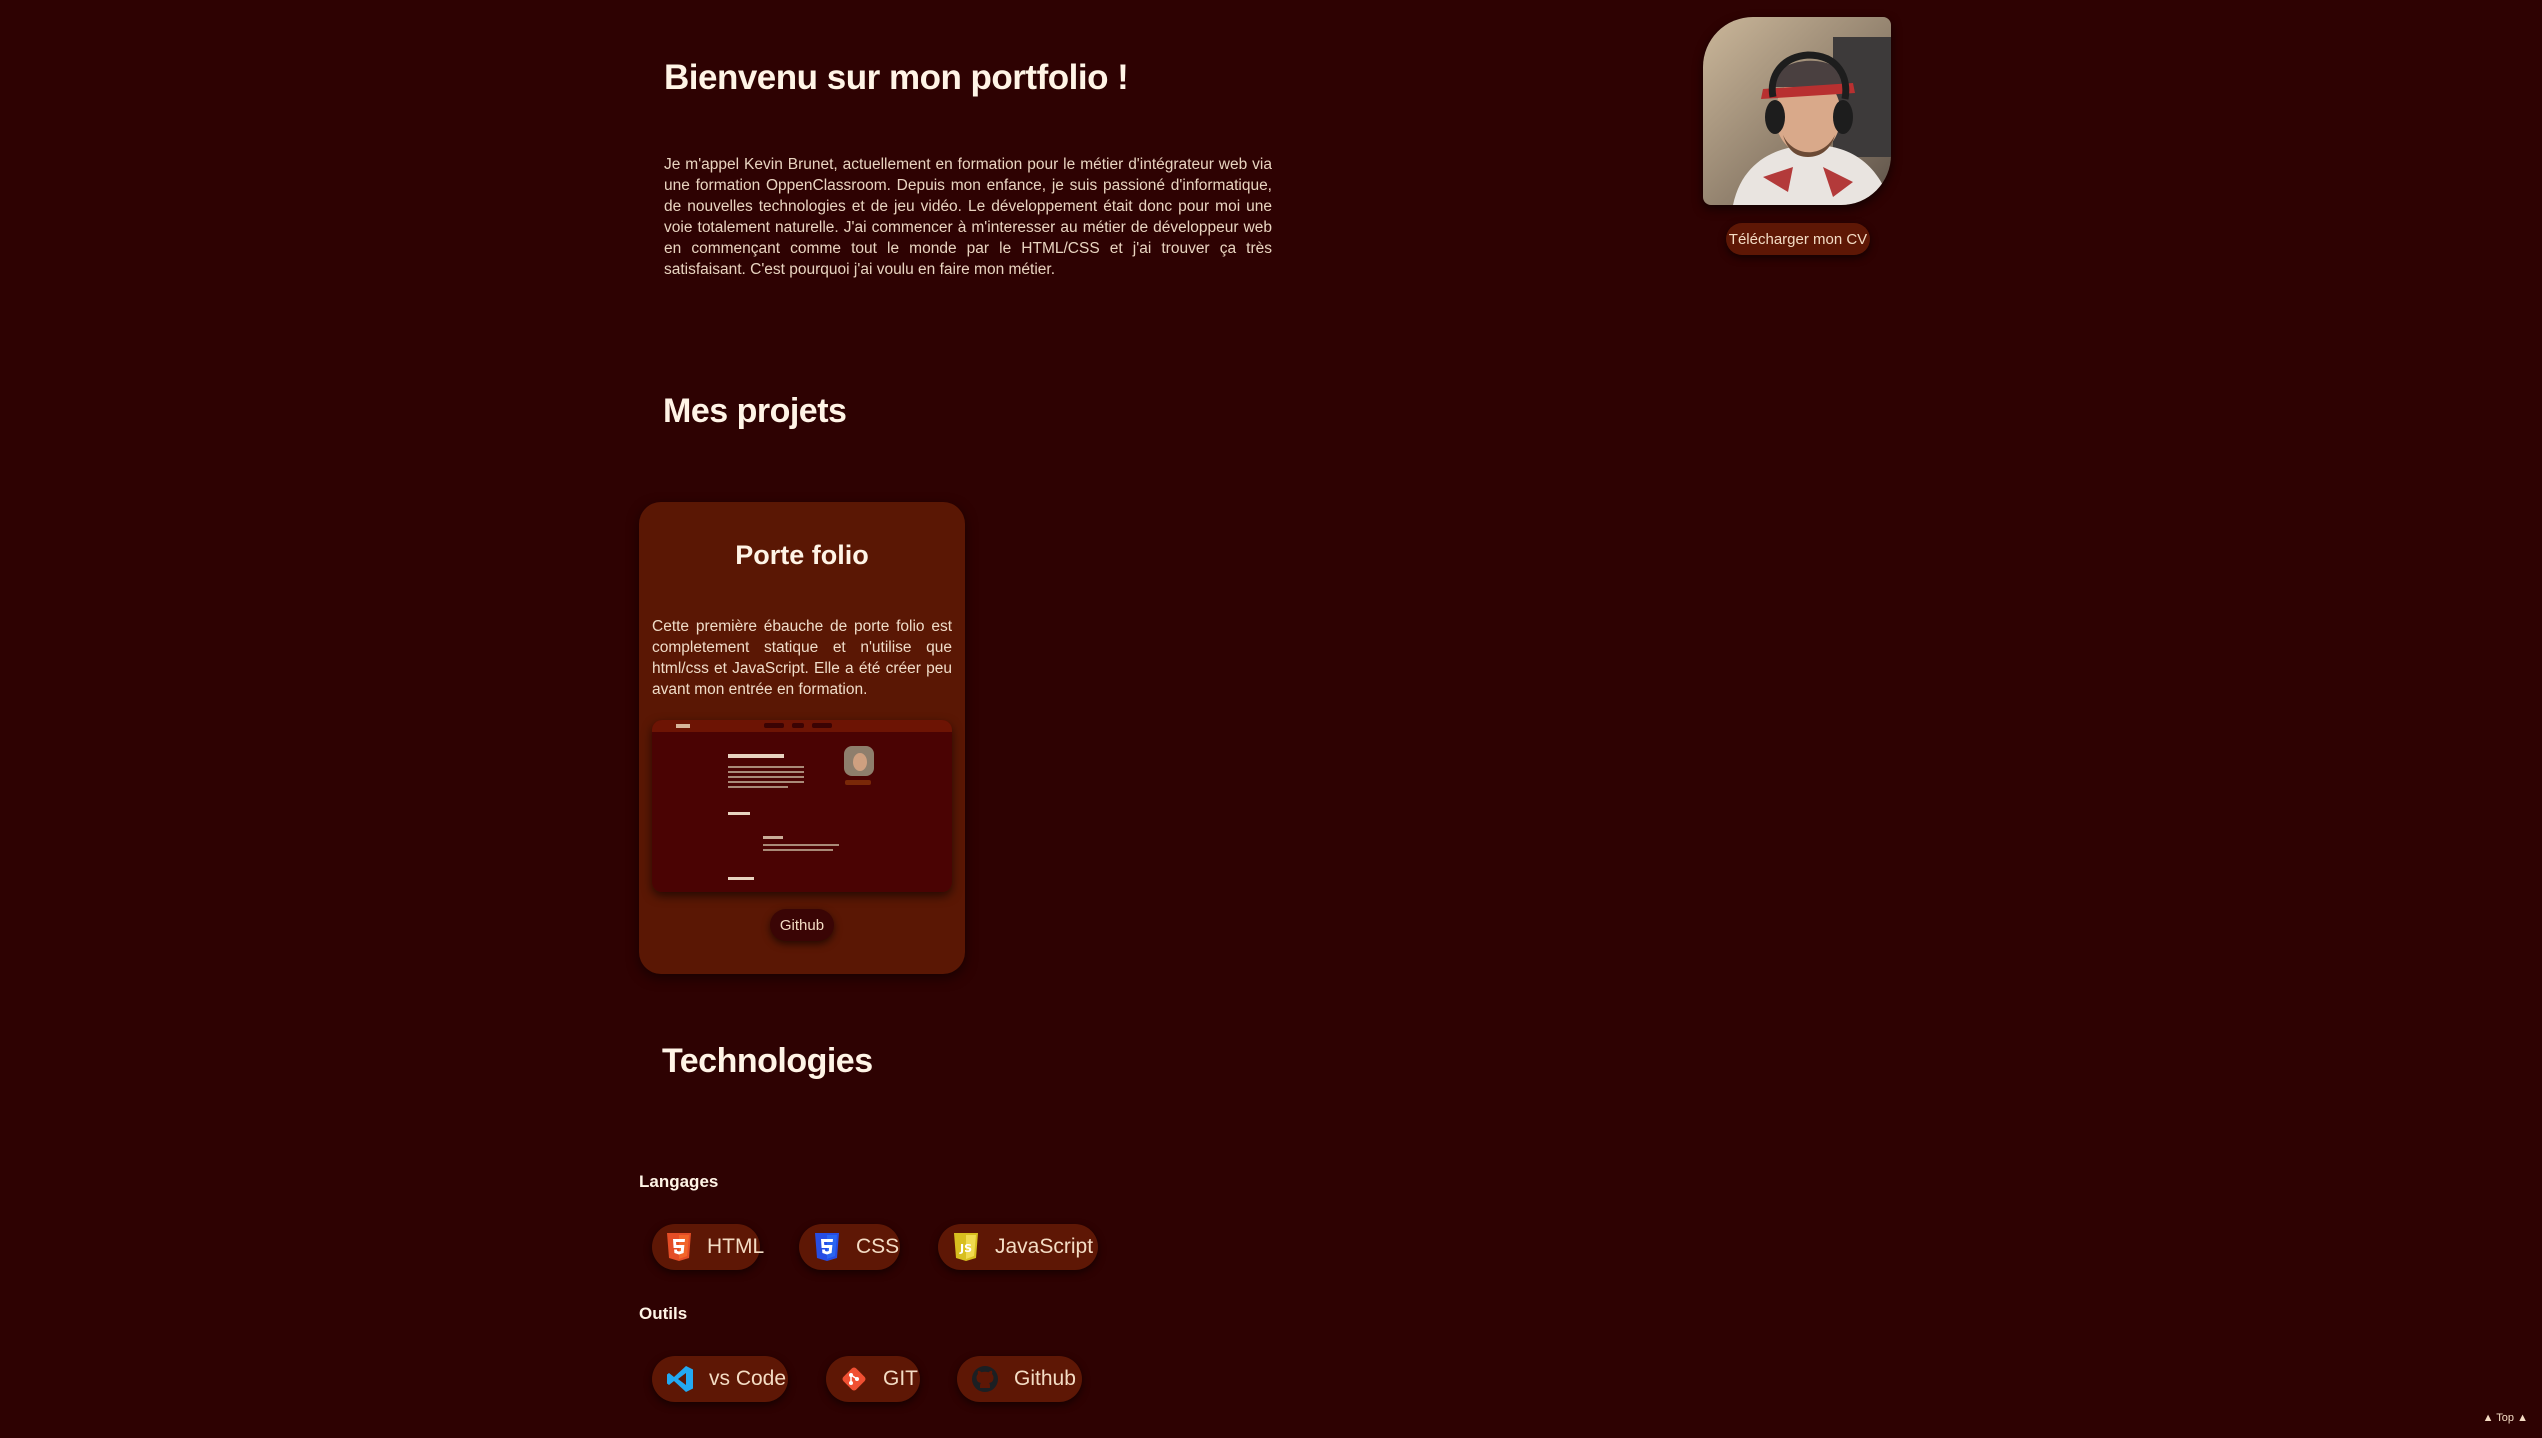 Image resolution: width=2542 pixels, height=1438 pixels. I want to click on tech-git-label: GIT, so click(900, 1378).